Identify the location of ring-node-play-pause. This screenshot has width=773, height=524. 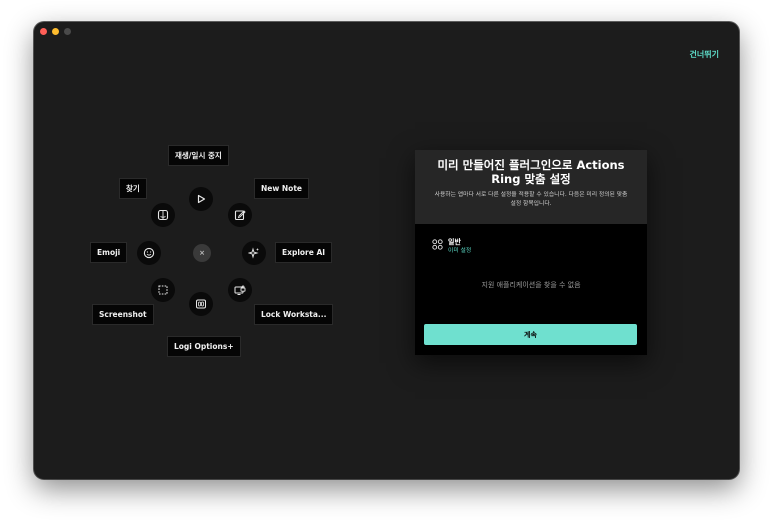
(201, 199).